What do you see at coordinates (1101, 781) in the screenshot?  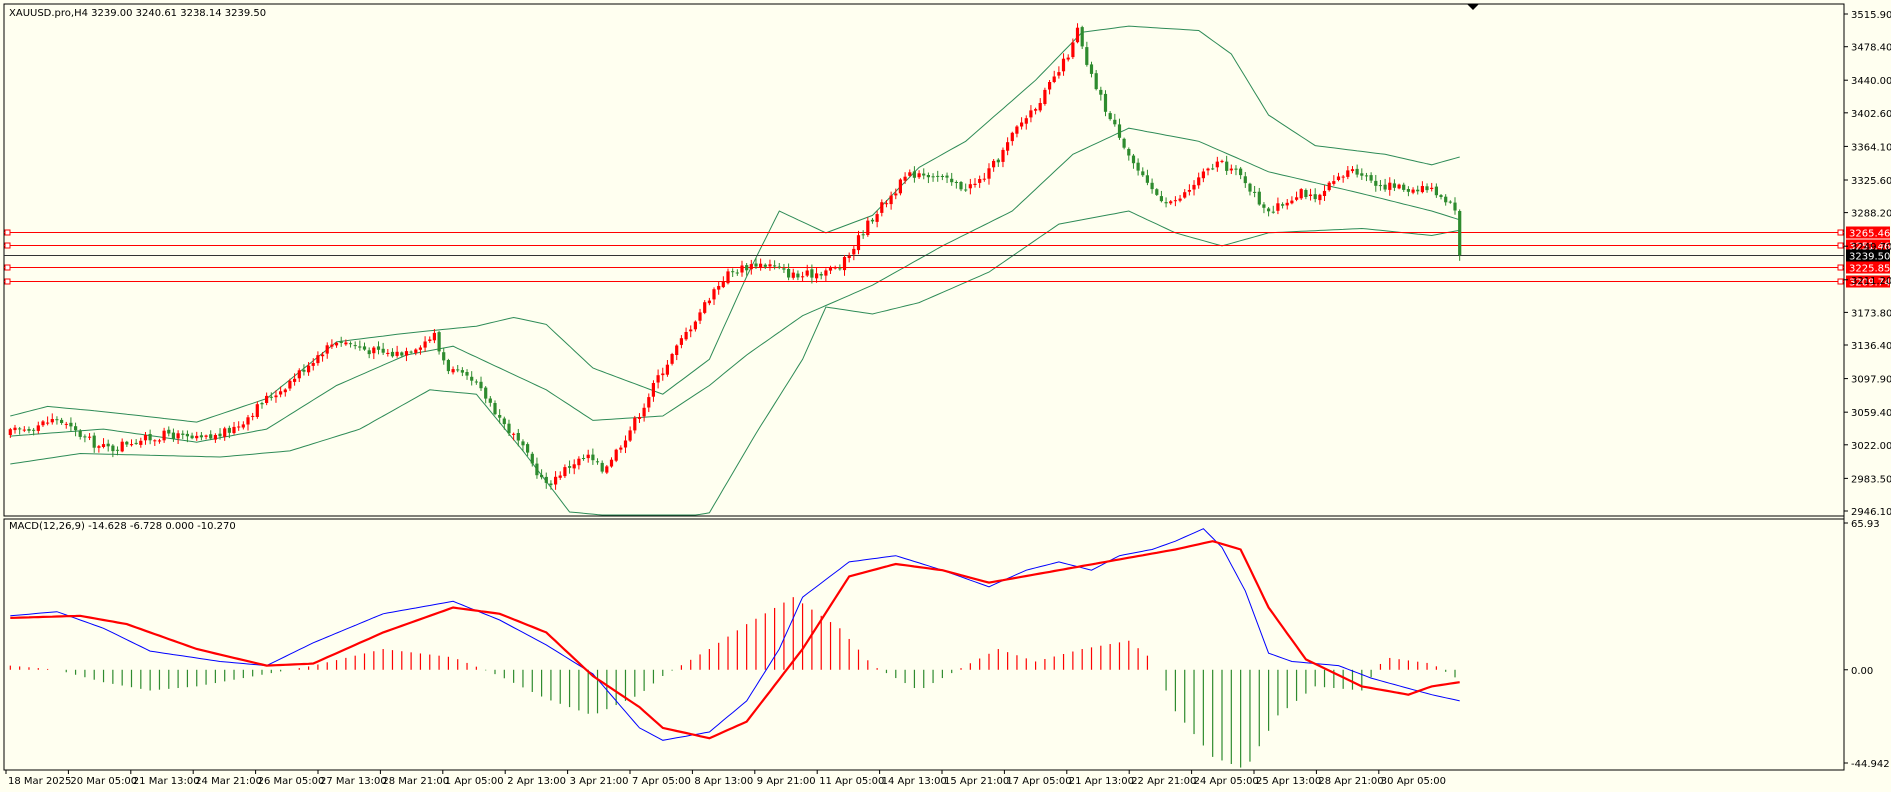 I see `time-tick-label: 21 Apr 13:00` at bounding box center [1101, 781].